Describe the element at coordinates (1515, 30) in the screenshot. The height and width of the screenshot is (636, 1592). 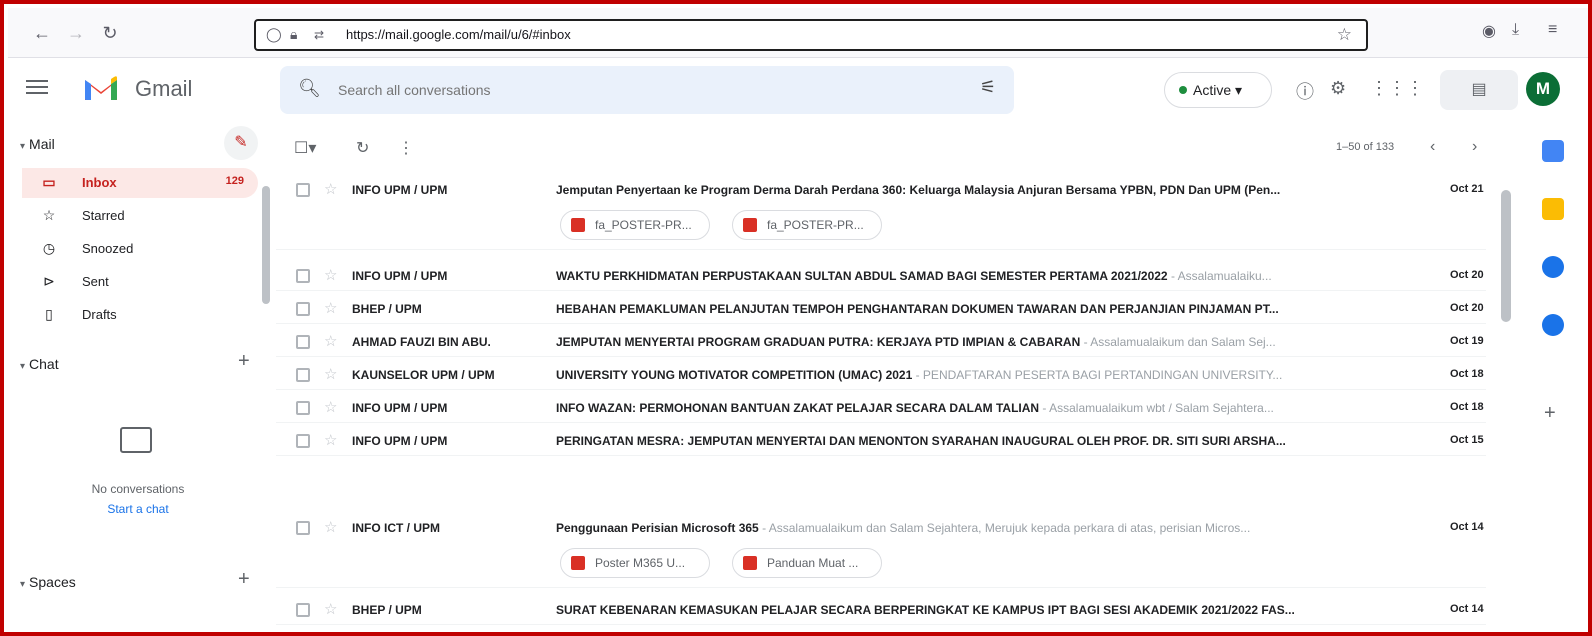
I see `download-icon: ⤓` at that location.